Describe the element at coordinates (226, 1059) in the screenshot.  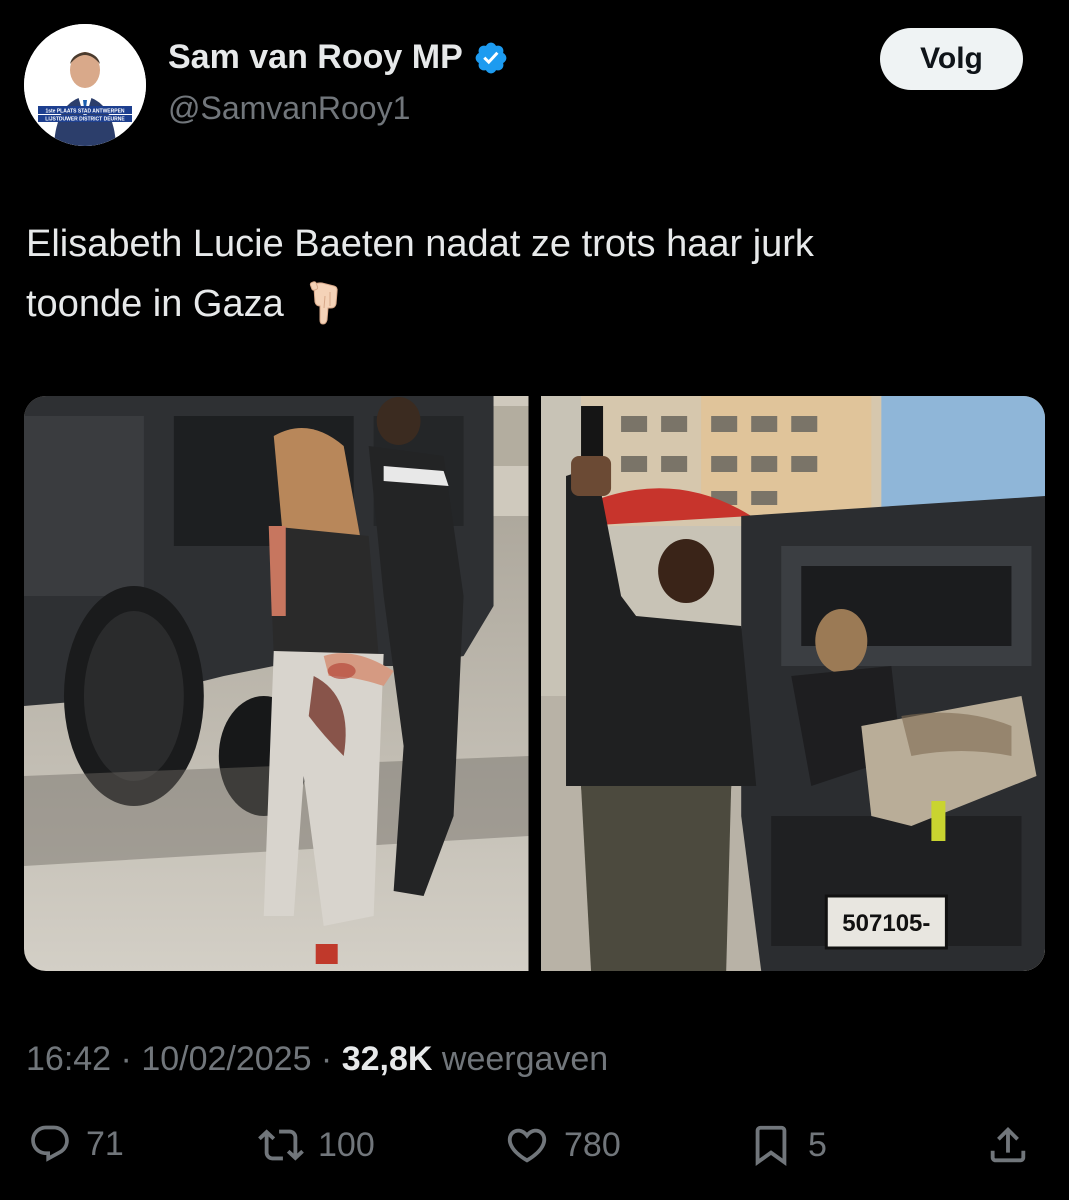
I see `tweet-date: 10/02/2025` at that location.